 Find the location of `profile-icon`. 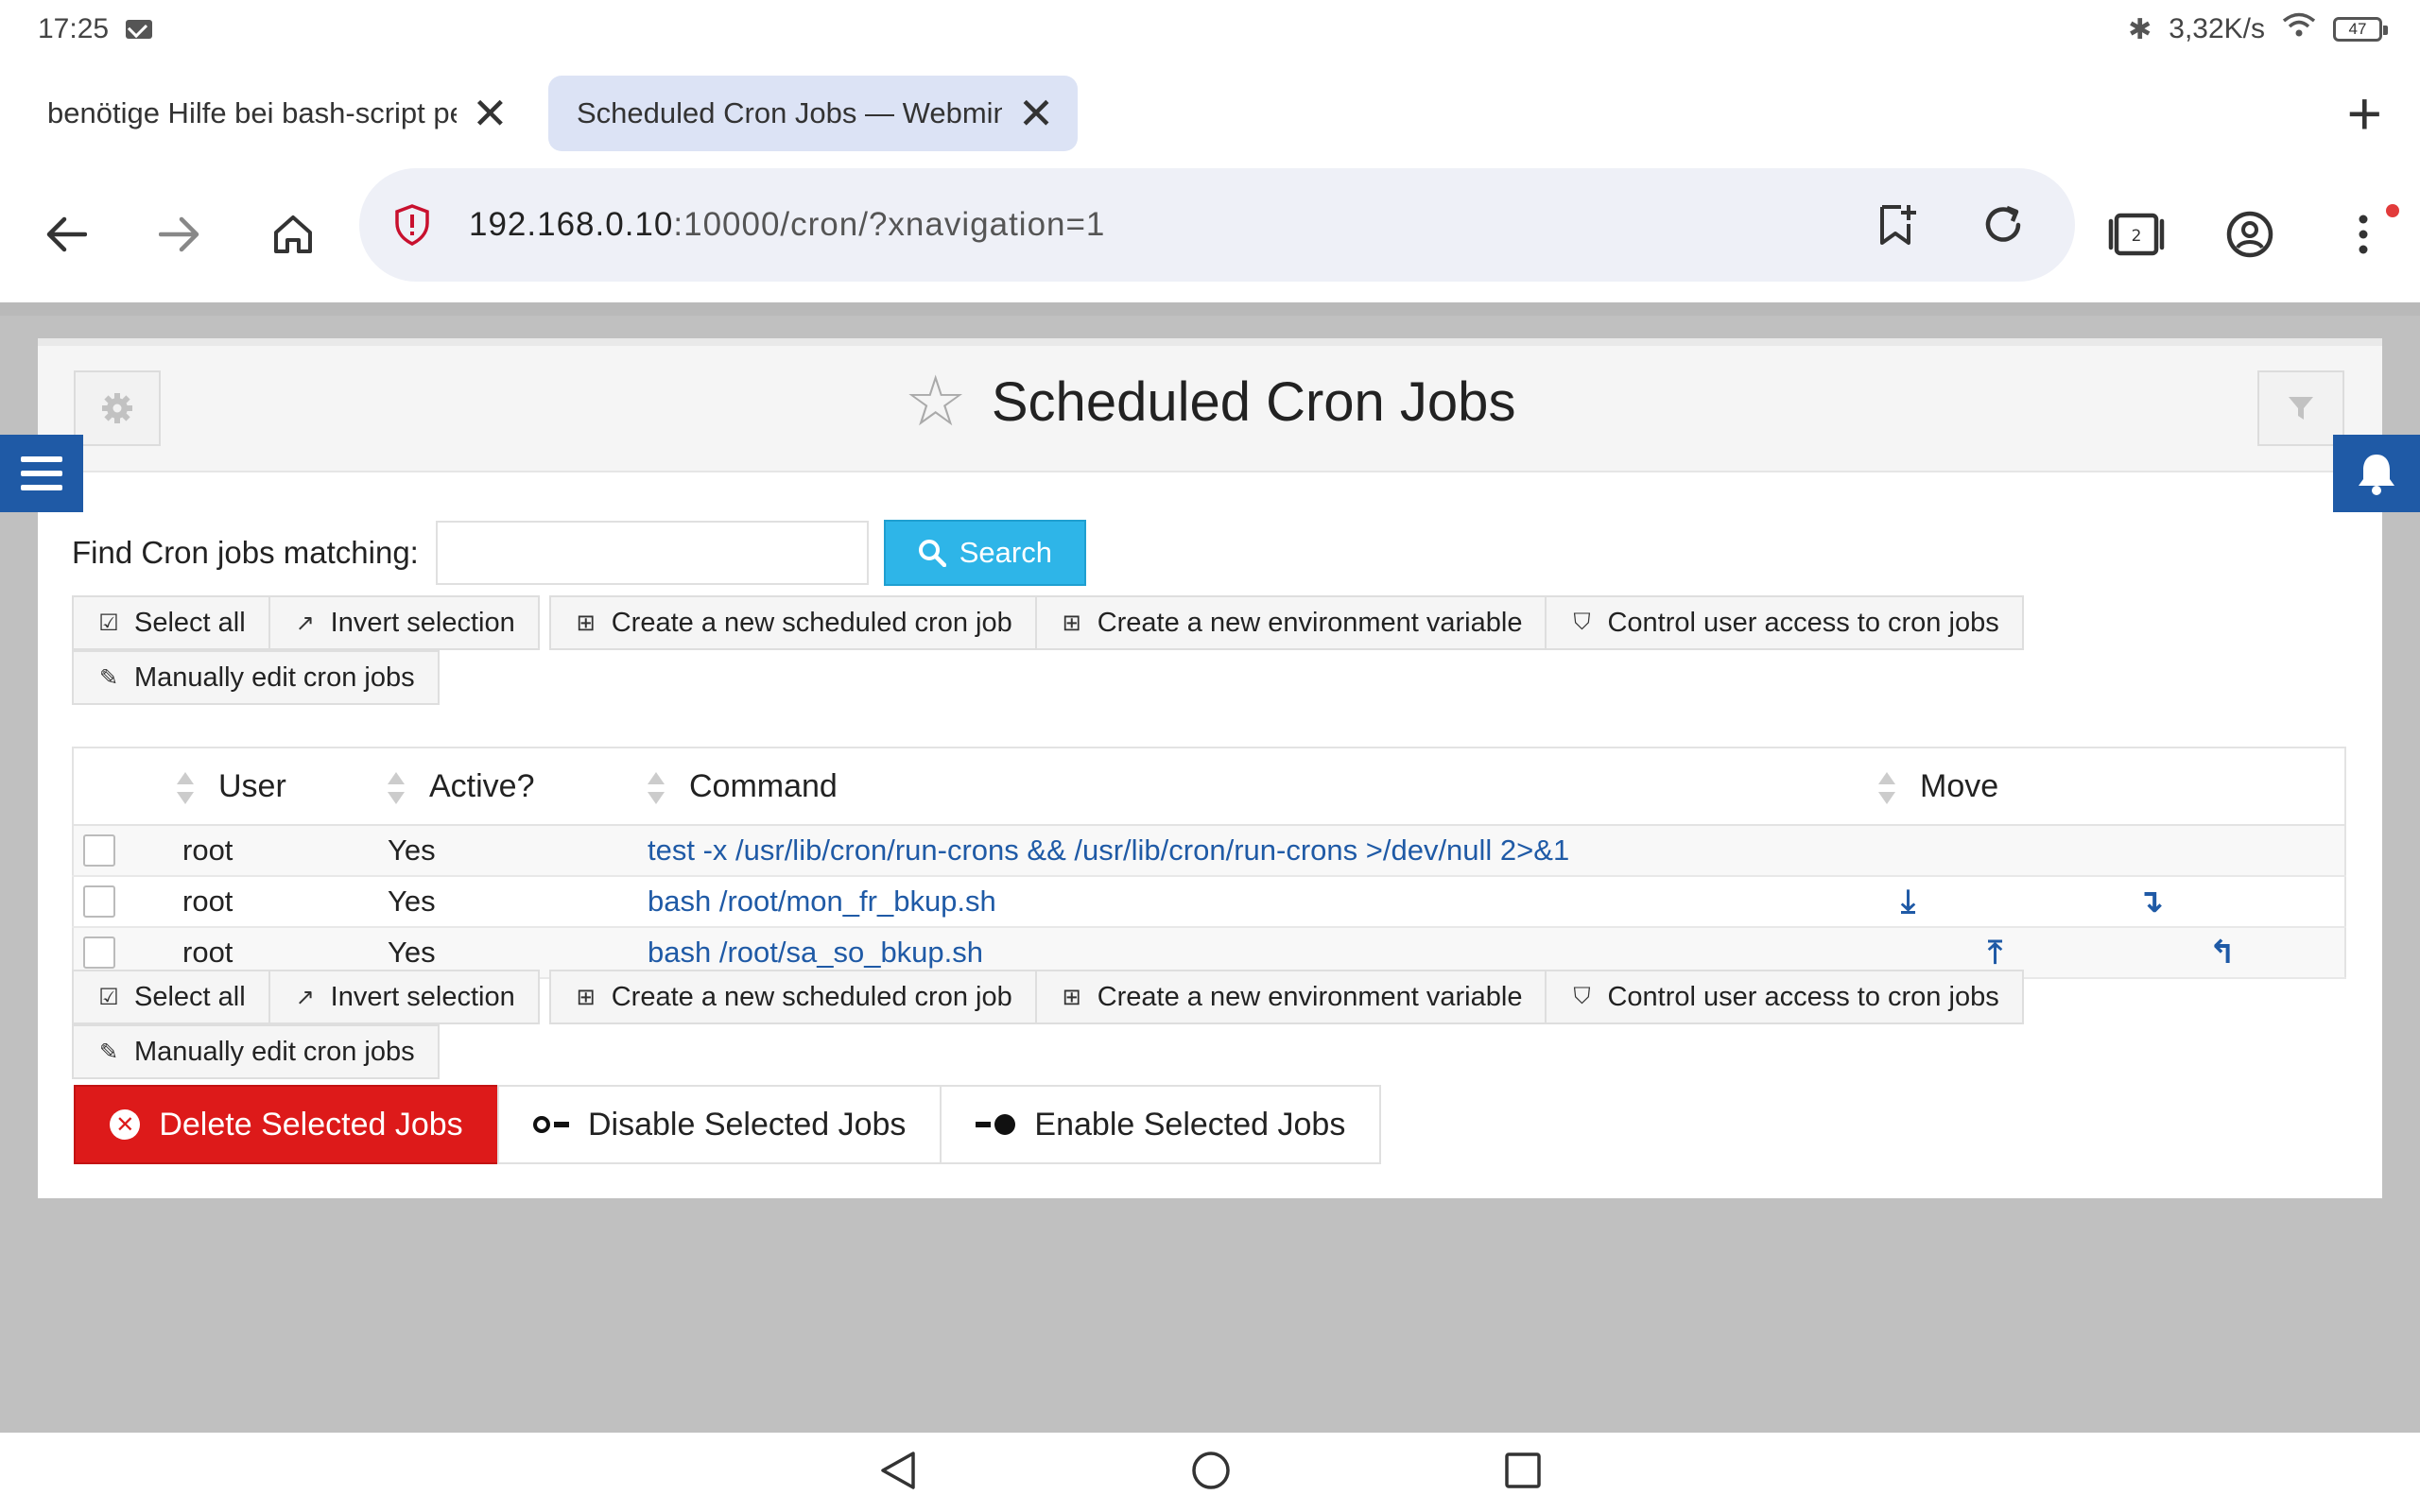

profile-icon is located at coordinates (2250, 234).